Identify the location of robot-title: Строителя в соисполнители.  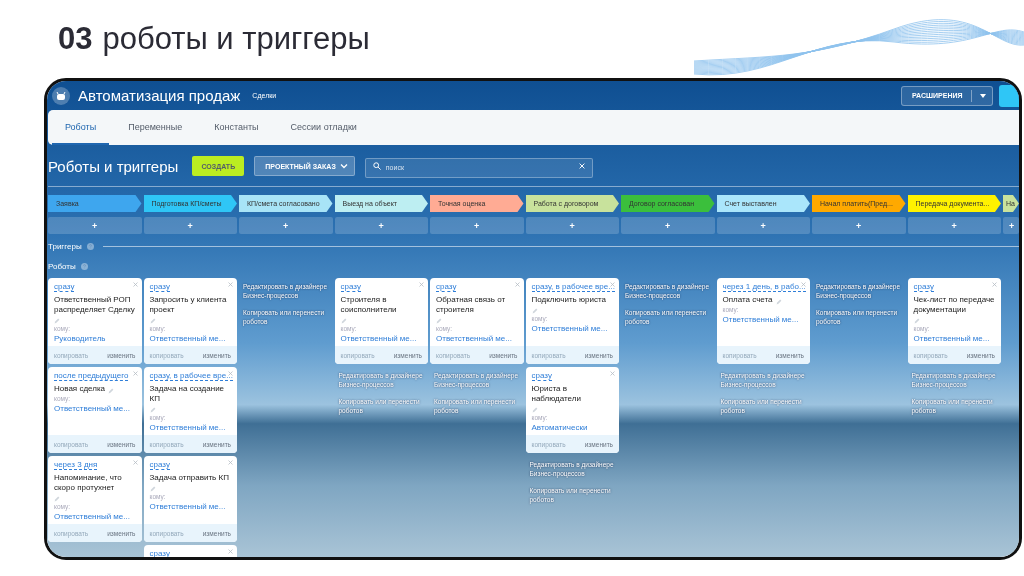
(369, 305).